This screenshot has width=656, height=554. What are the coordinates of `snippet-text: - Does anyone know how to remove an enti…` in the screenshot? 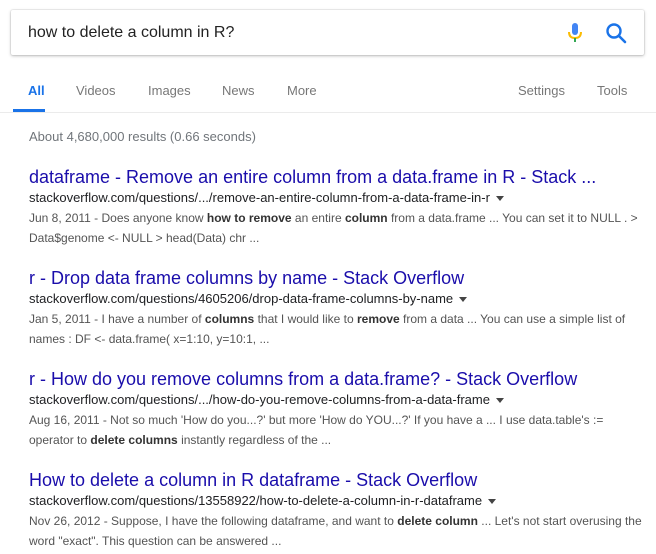 It's located at (333, 228).